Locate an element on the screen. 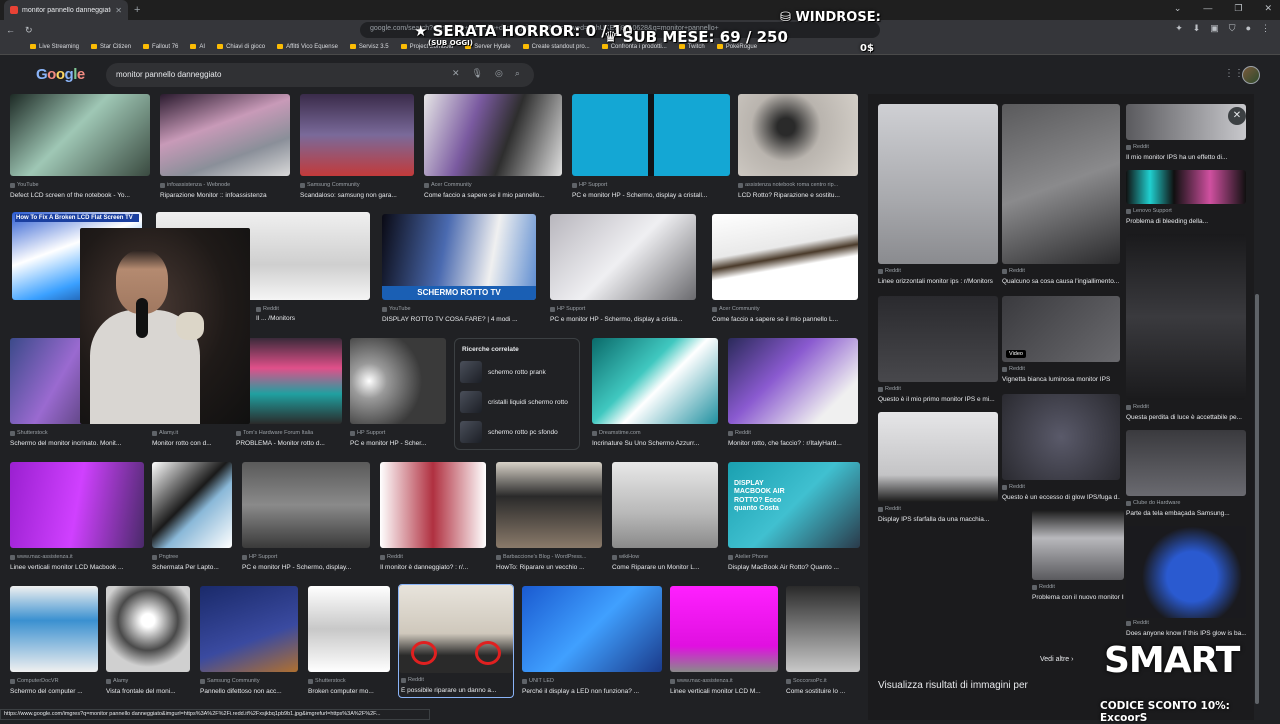  scrollbar is located at coordinates (1257, 407).